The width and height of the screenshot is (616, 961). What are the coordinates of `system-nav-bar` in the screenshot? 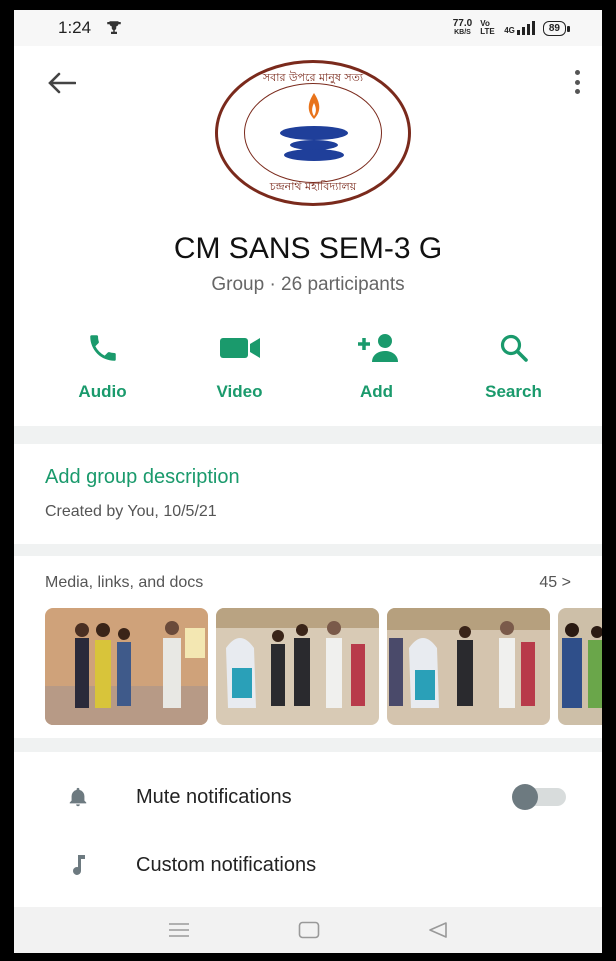 It's located at (308, 930).